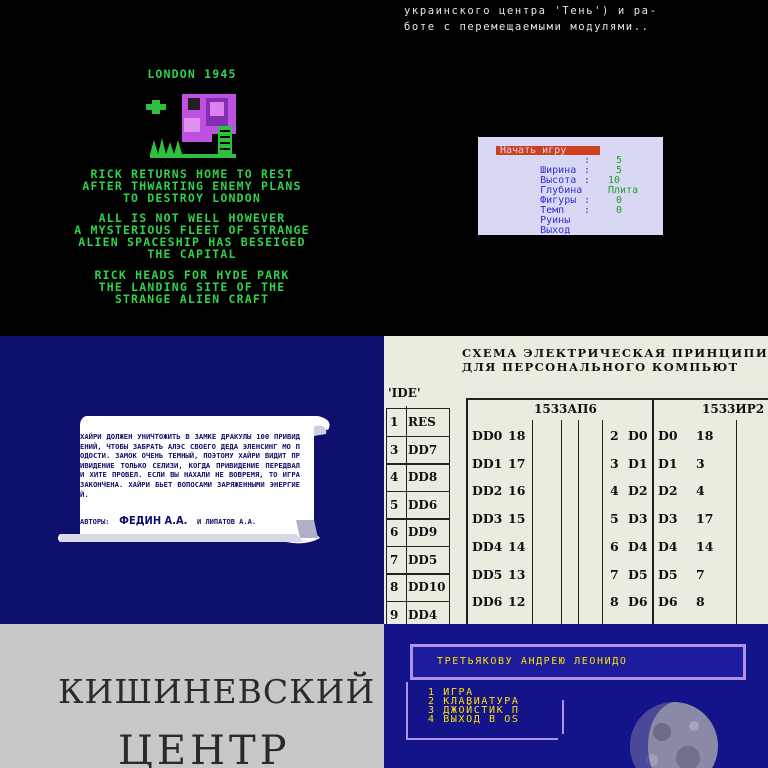 The image size is (768, 768). What do you see at coordinates (700, 463) in the screenshot?
I see `chip2-pin-left-num: 3` at bounding box center [700, 463].